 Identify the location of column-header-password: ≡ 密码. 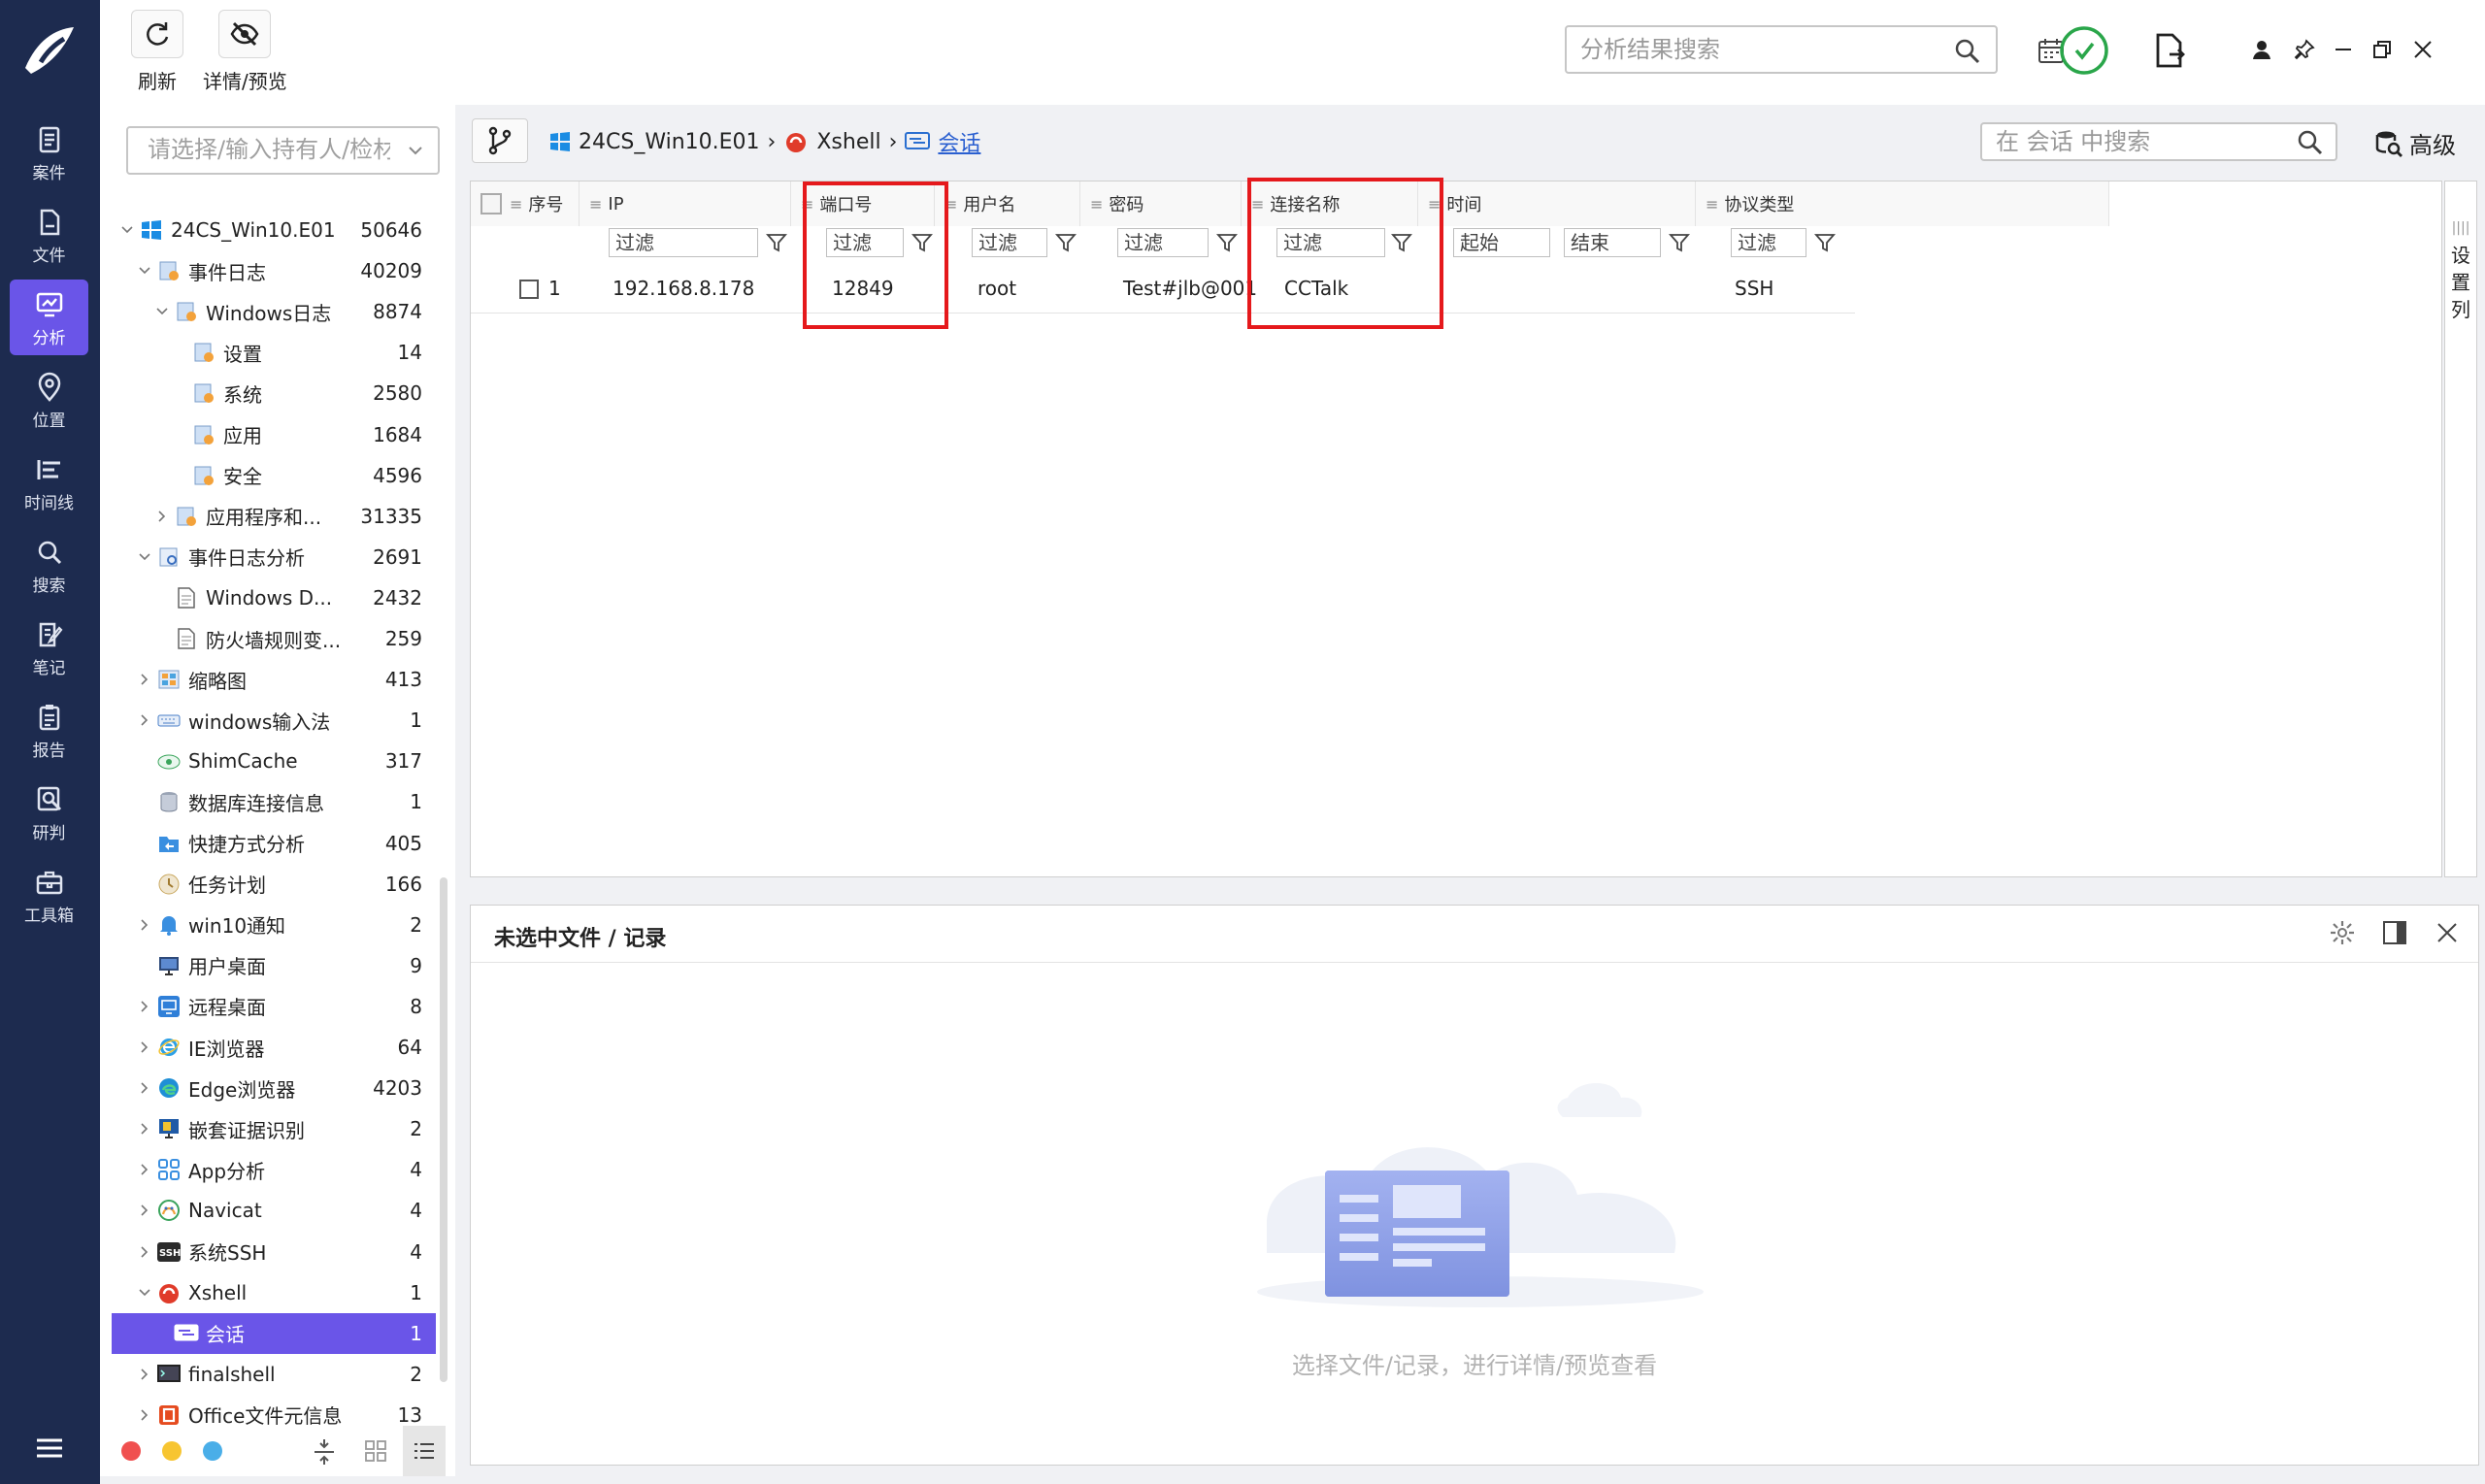
(1161, 203).